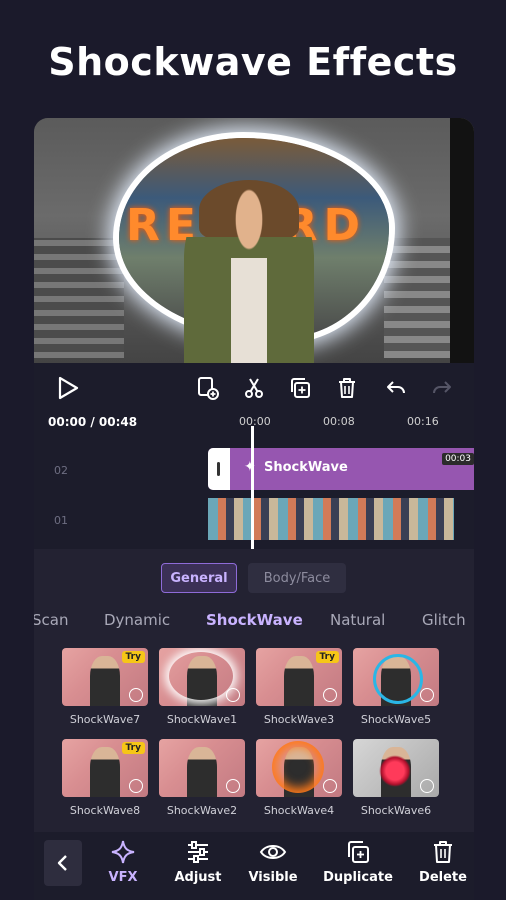 The image size is (506, 900). Describe the element at coordinates (347, 388) in the screenshot. I see `delete-clip-icon` at that location.